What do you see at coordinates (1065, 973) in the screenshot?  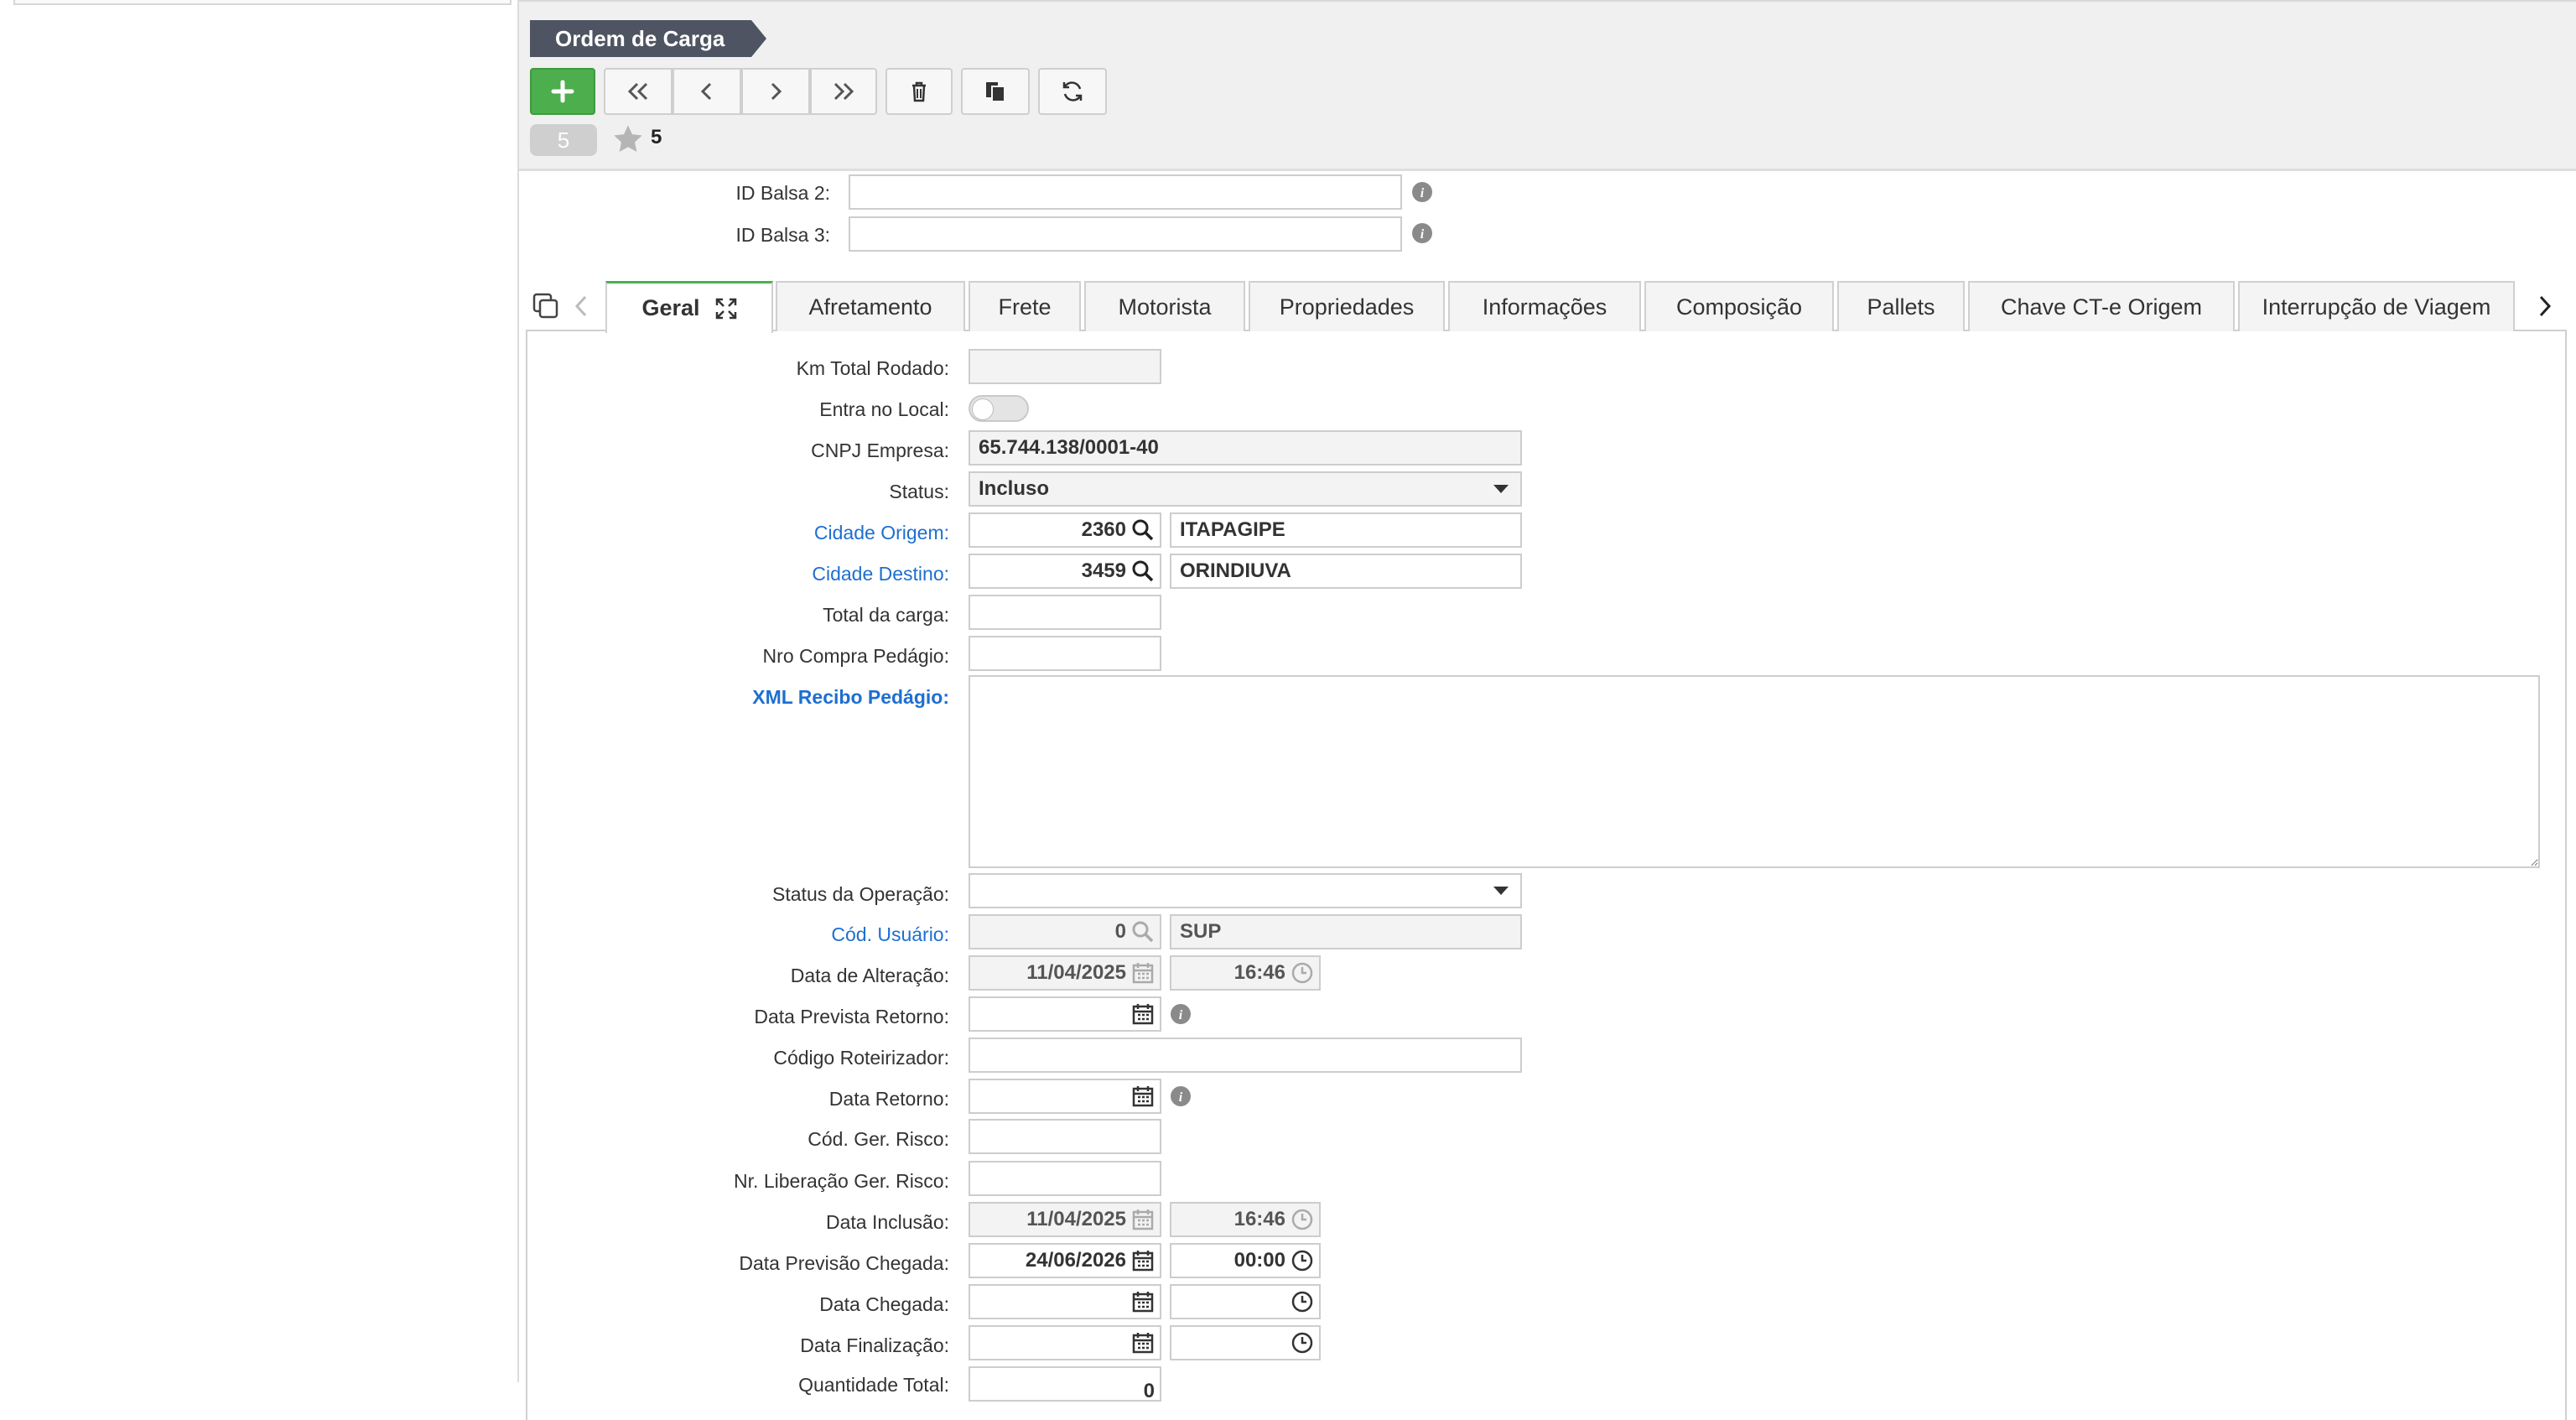 I see `data-alteracao-date-input: 11/04/2025` at bounding box center [1065, 973].